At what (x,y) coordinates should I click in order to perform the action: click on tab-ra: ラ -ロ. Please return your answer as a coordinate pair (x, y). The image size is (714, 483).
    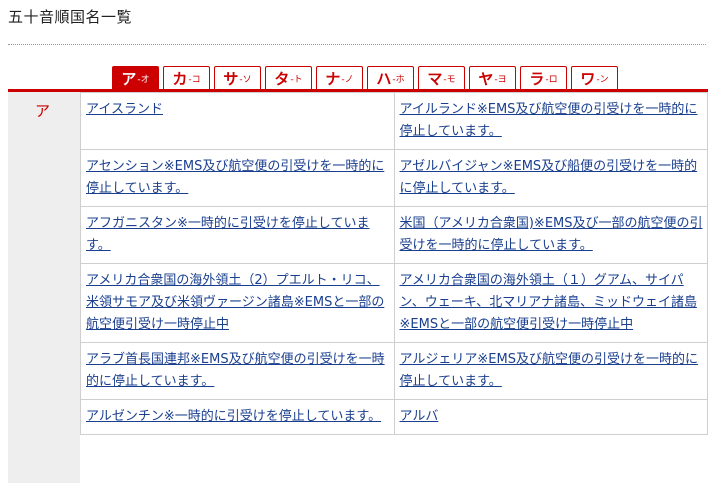
    Looking at the image, I should click on (543, 78).